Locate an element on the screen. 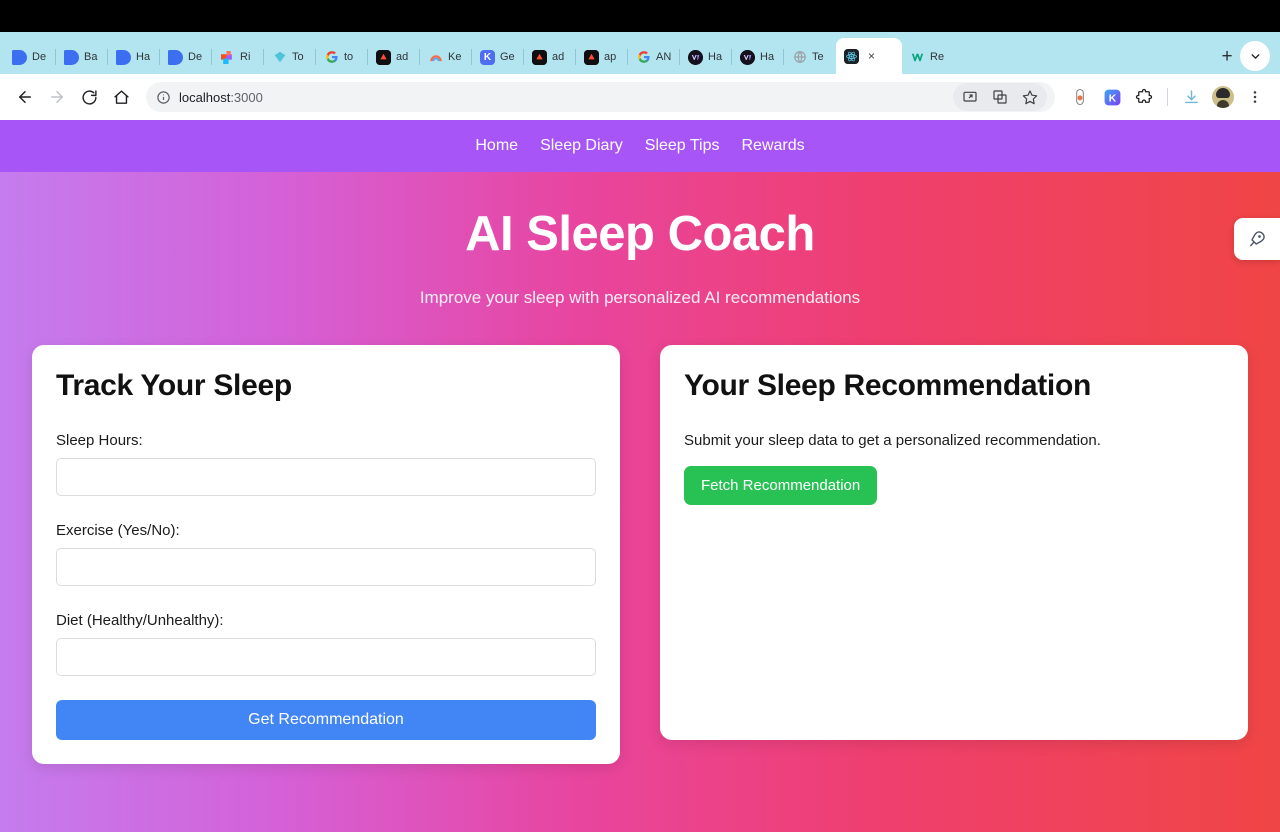 This screenshot has width=1280, height=832. new-tab-button: + is located at coordinates (1227, 57).